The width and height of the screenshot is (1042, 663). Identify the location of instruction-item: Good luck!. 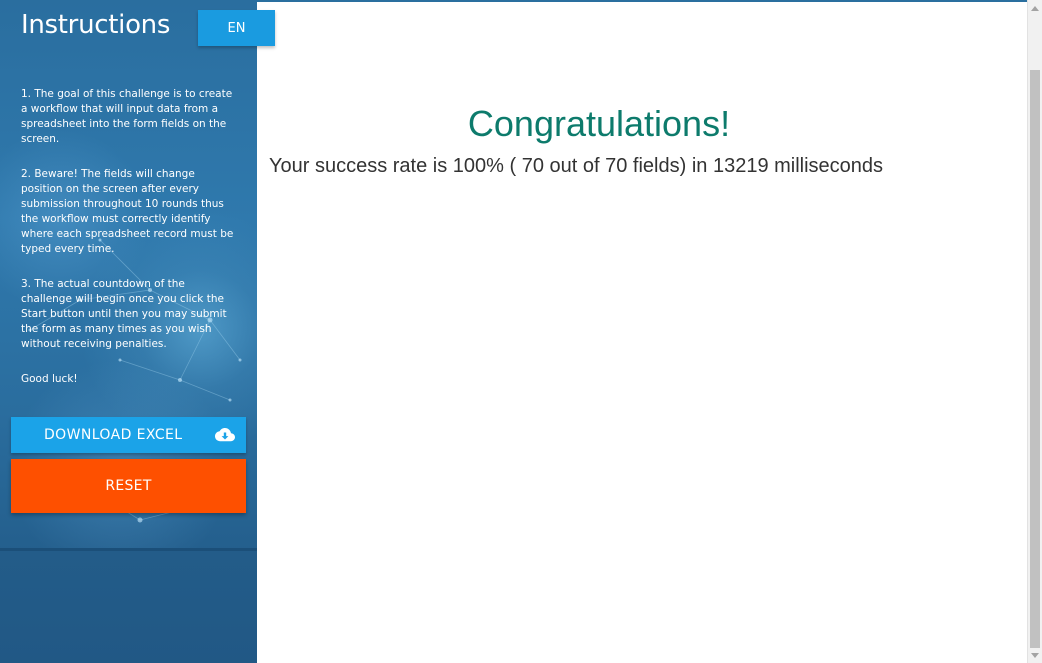
(49, 379).